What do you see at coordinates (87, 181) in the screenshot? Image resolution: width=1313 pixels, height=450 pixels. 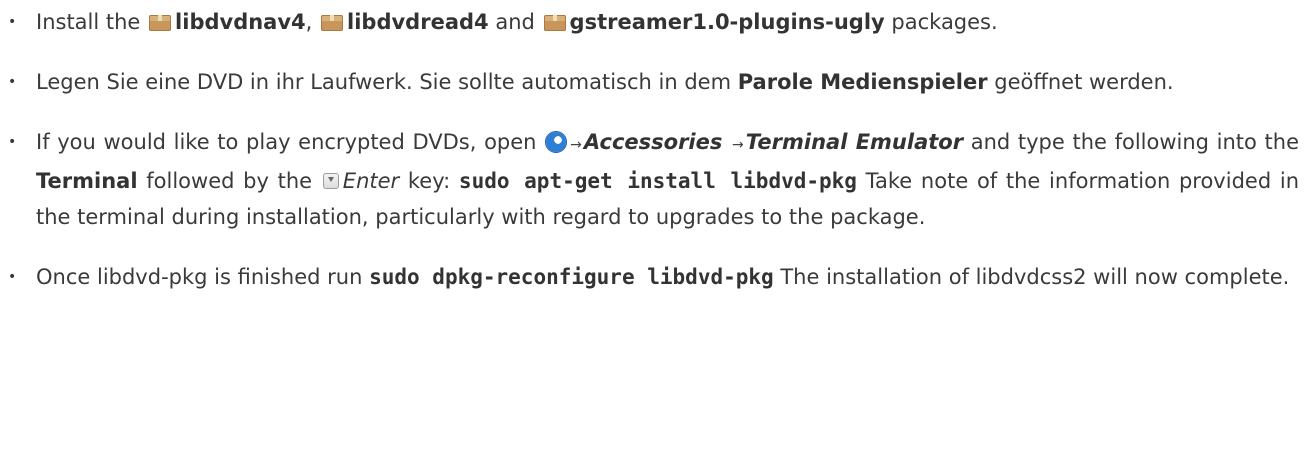 I see `terminal-name: Terminal` at bounding box center [87, 181].